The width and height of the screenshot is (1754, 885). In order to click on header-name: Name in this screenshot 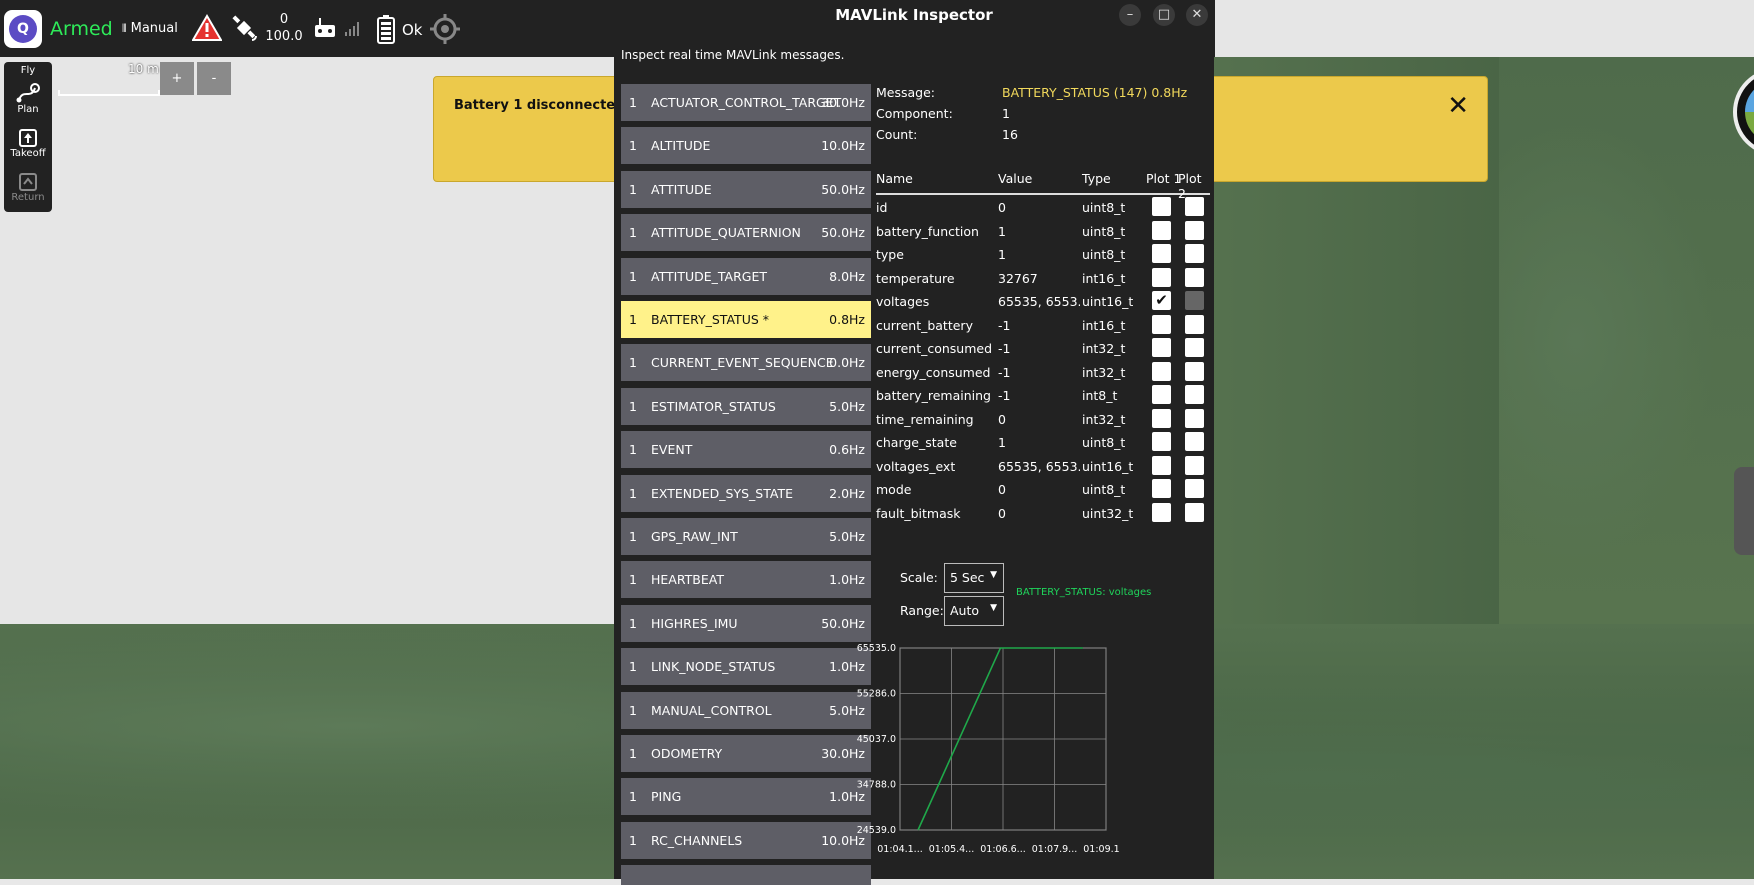, I will do `click(894, 178)`.